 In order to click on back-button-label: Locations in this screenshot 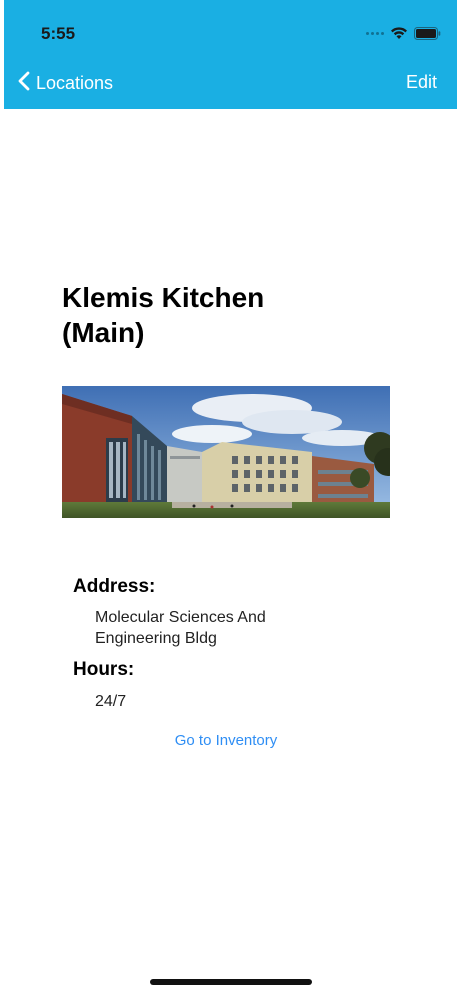, I will do `click(75, 83)`.